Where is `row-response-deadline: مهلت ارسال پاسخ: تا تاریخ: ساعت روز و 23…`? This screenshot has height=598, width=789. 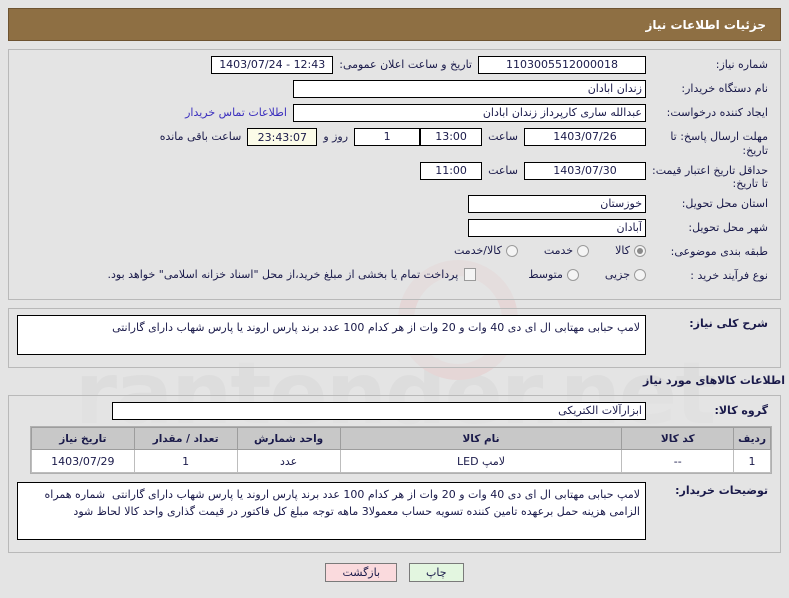
row-response-deadline: مهلت ارسال پاسخ: تا تاریخ: ساعت روز و 23… is located at coordinates (394, 143).